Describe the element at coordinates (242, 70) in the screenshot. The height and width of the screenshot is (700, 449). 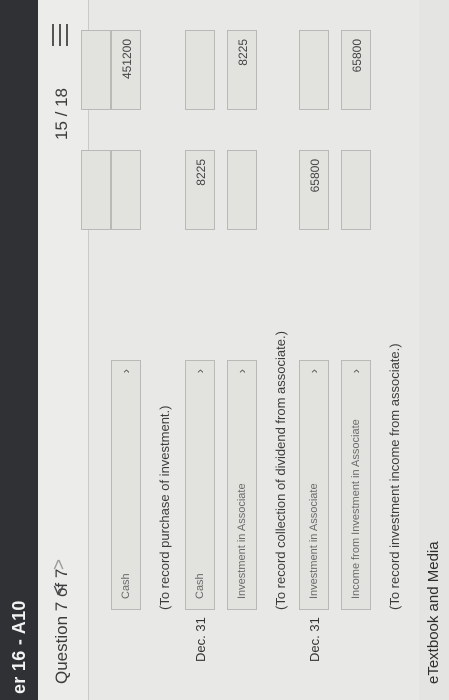
I see `credit-field: 8225` at that location.